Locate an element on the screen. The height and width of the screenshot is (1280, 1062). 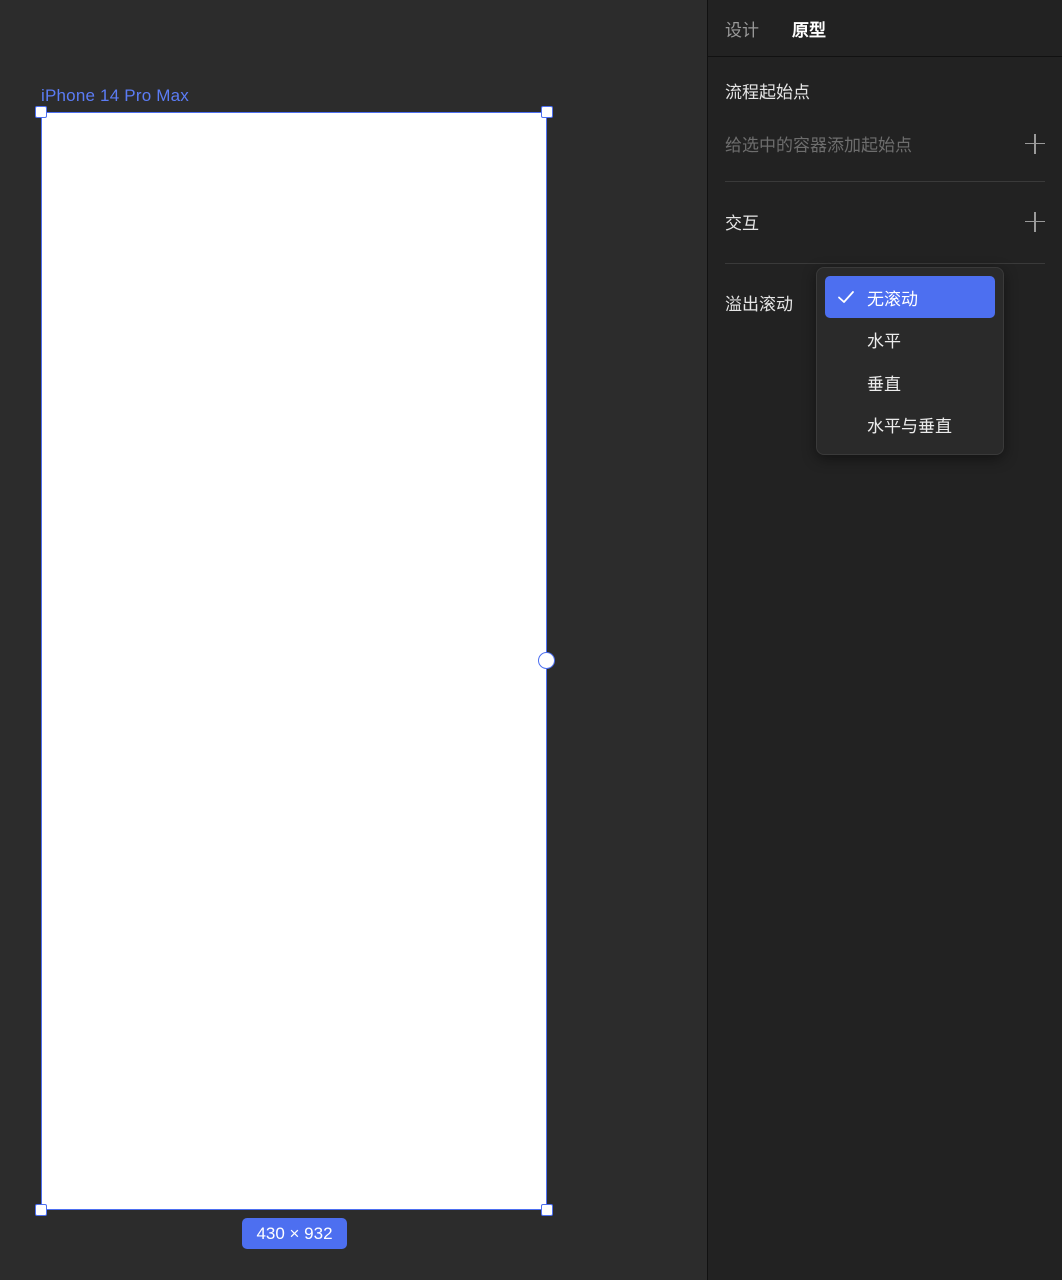
flow-start-row: 给选中的容器添加起始点 is located at coordinates (885, 143).